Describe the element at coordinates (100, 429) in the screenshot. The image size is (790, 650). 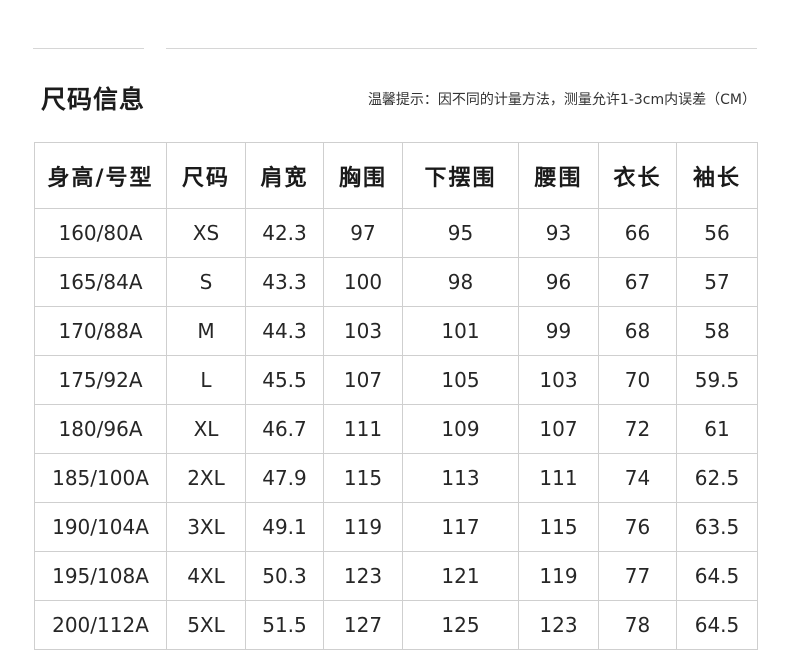
I see `table-cell: 180/96A` at that location.